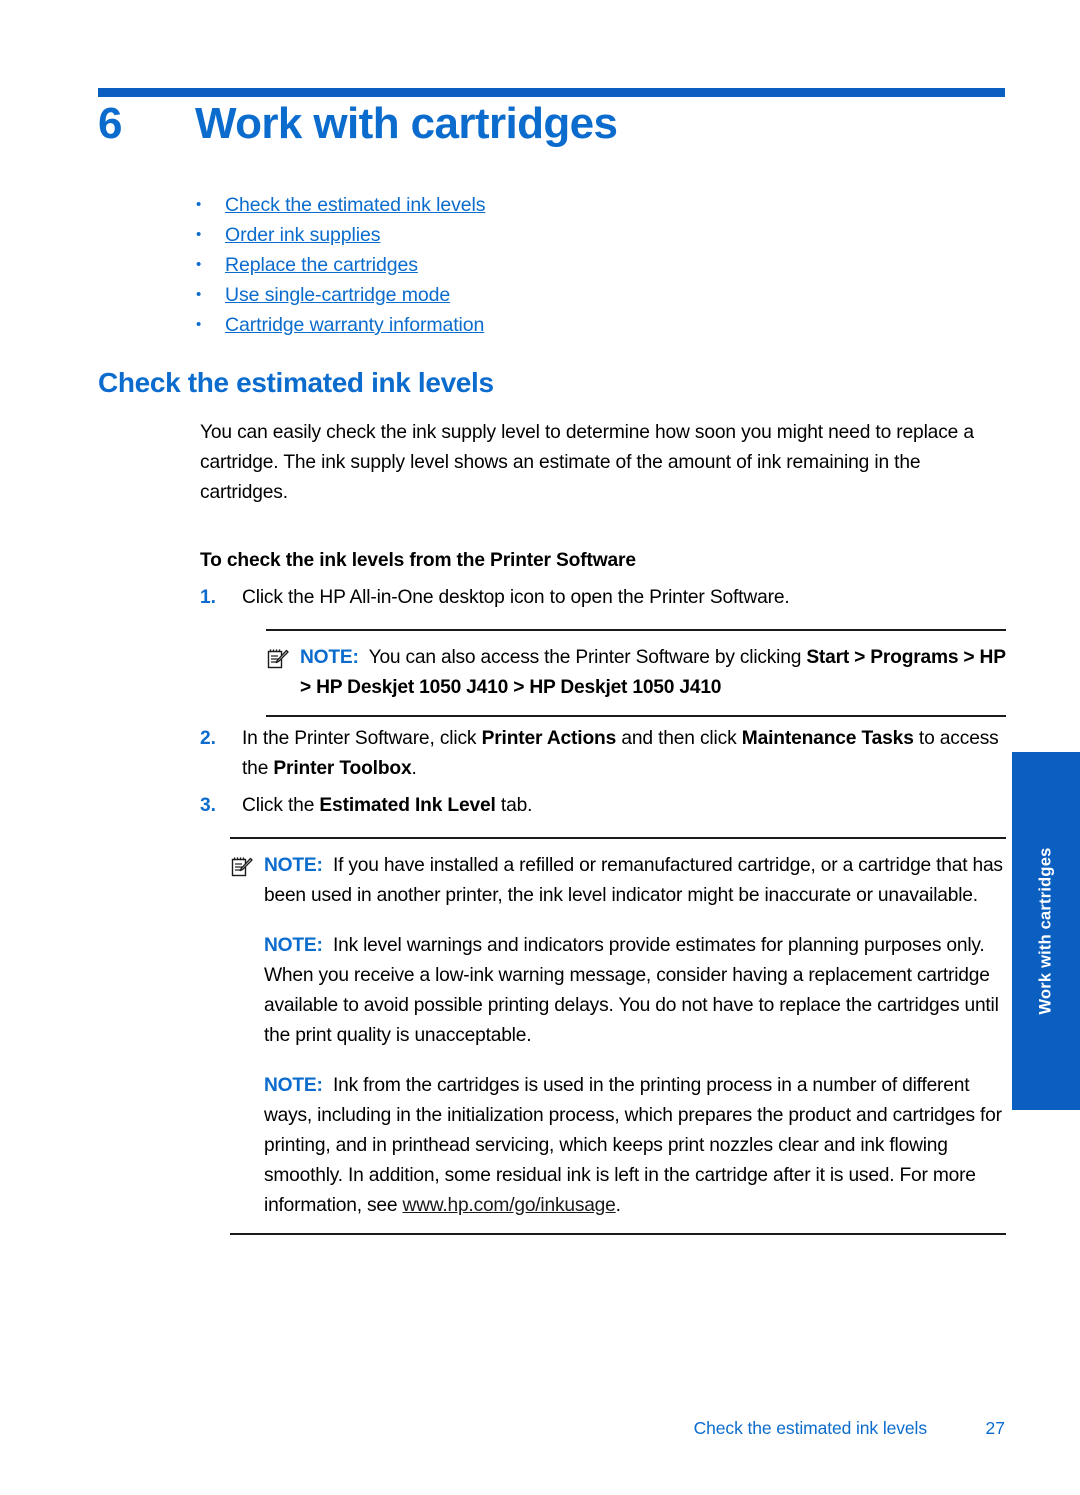 The image size is (1080, 1495). Describe the element at coordinates (362, 738) in the screenshot. I see `text-run: In the Printer Software, click` at that location.